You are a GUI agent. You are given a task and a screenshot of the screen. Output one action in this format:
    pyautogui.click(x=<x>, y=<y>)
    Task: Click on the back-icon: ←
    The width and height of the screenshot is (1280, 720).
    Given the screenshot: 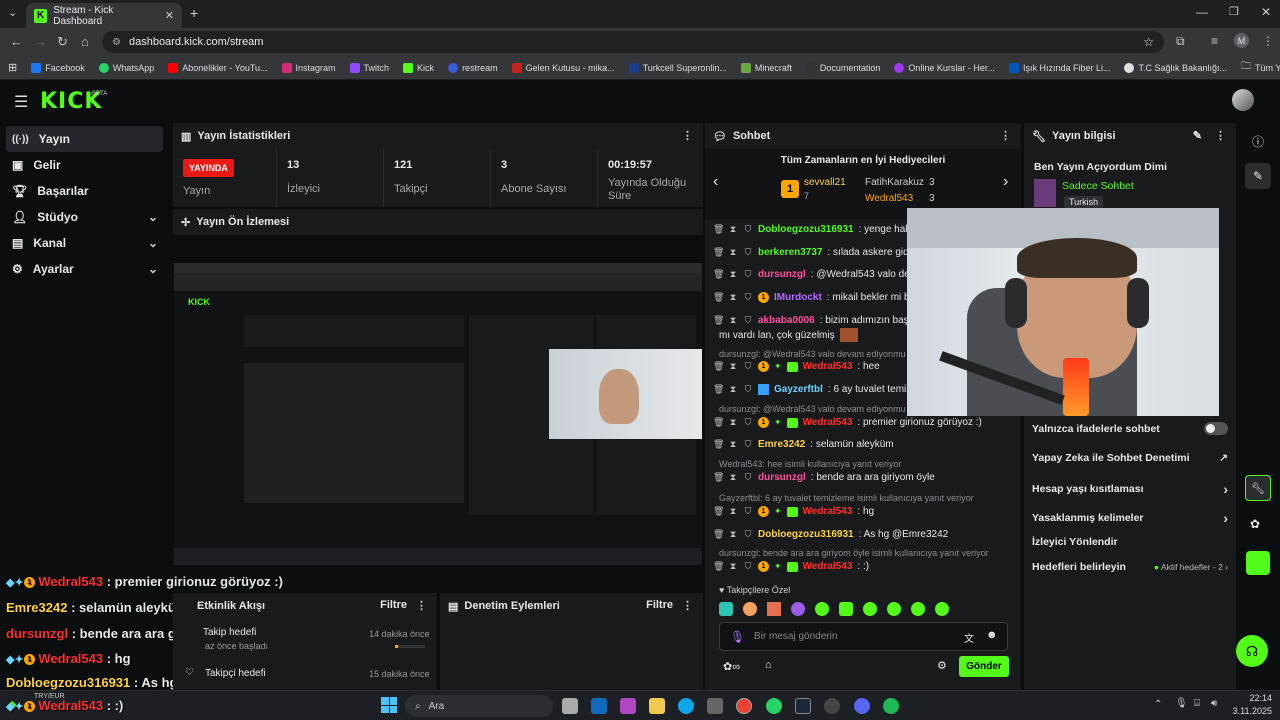 What is the action you would take?
    pyautogui.click(x=16, y=41)
    